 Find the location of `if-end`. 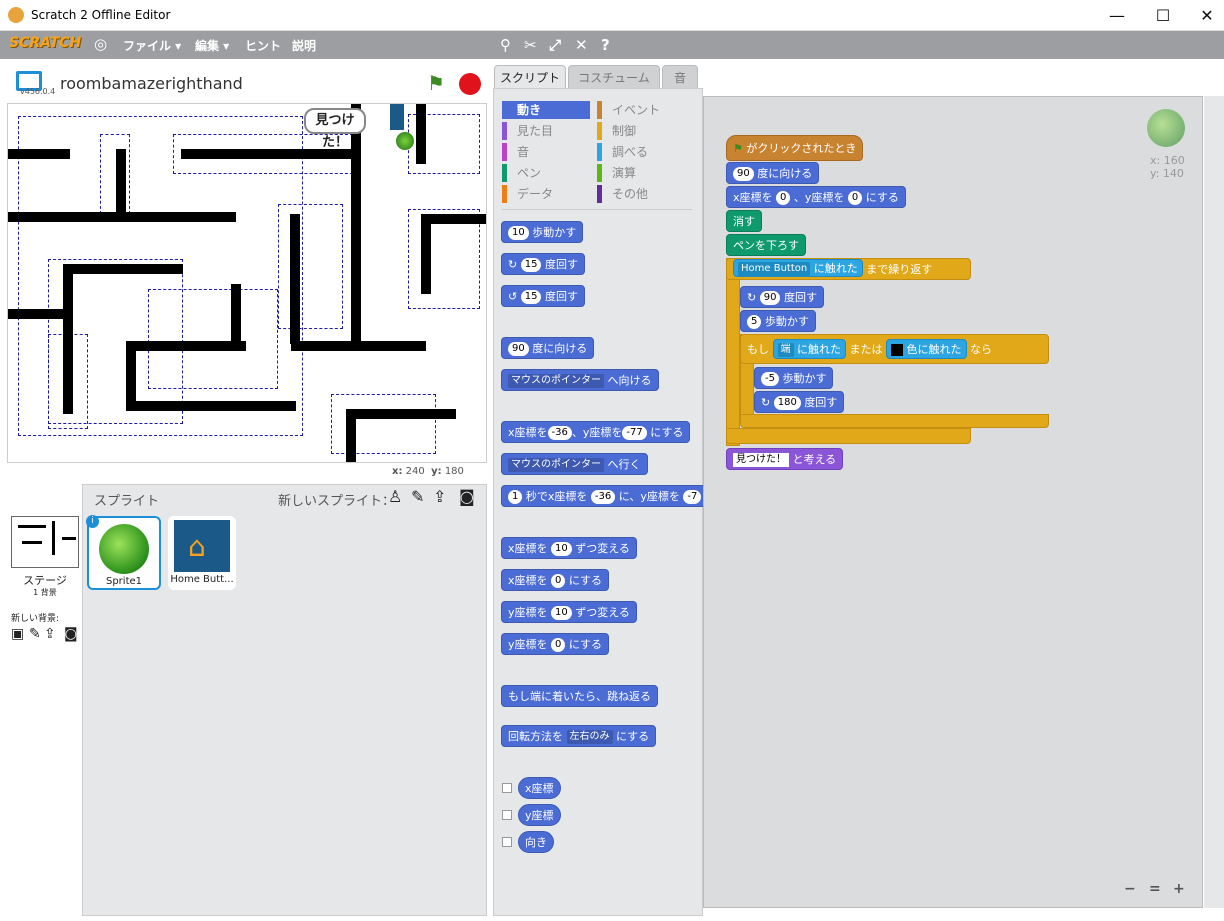

if-end is located at coordinates (894, 421).